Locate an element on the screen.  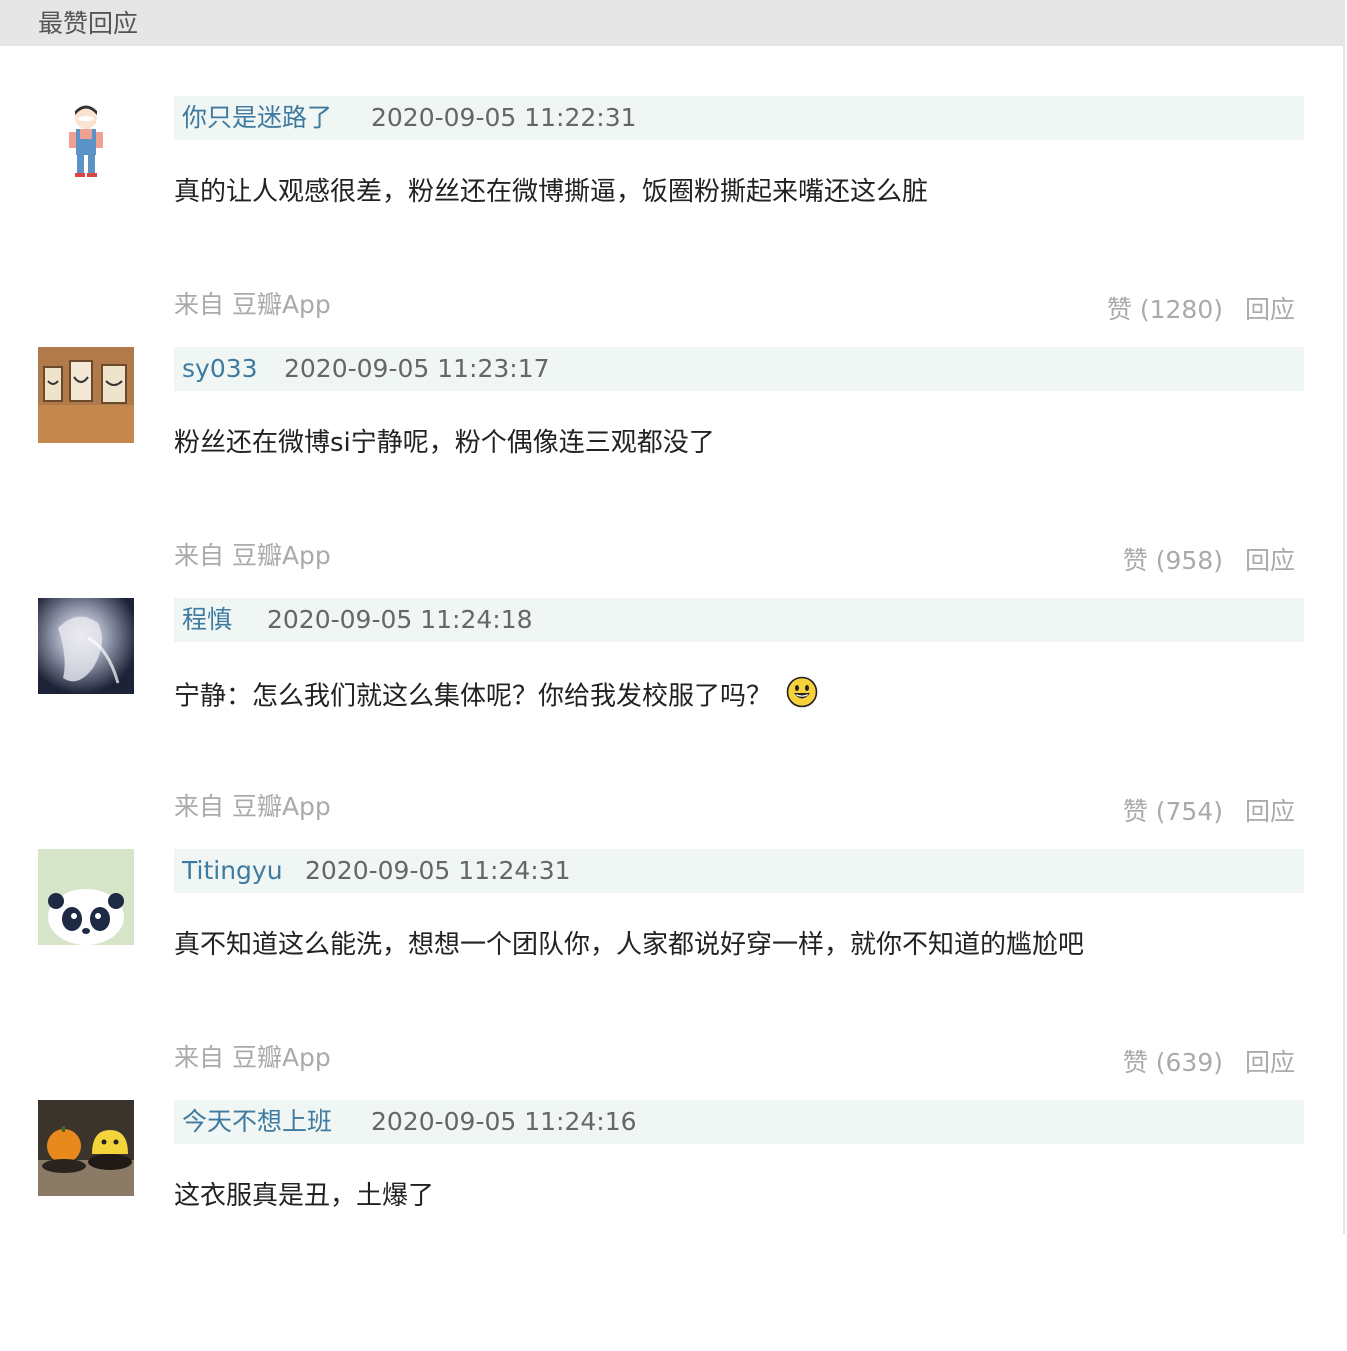
comment-meta: Titingyu 2020-09-05 11:24:31 is located at coordinates (739, 871).